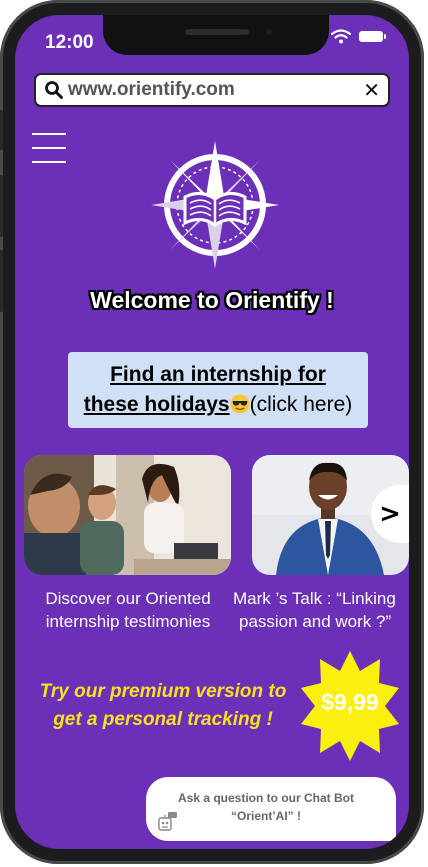  I want to click on cta-click-here: (click here), so click(301, 404).